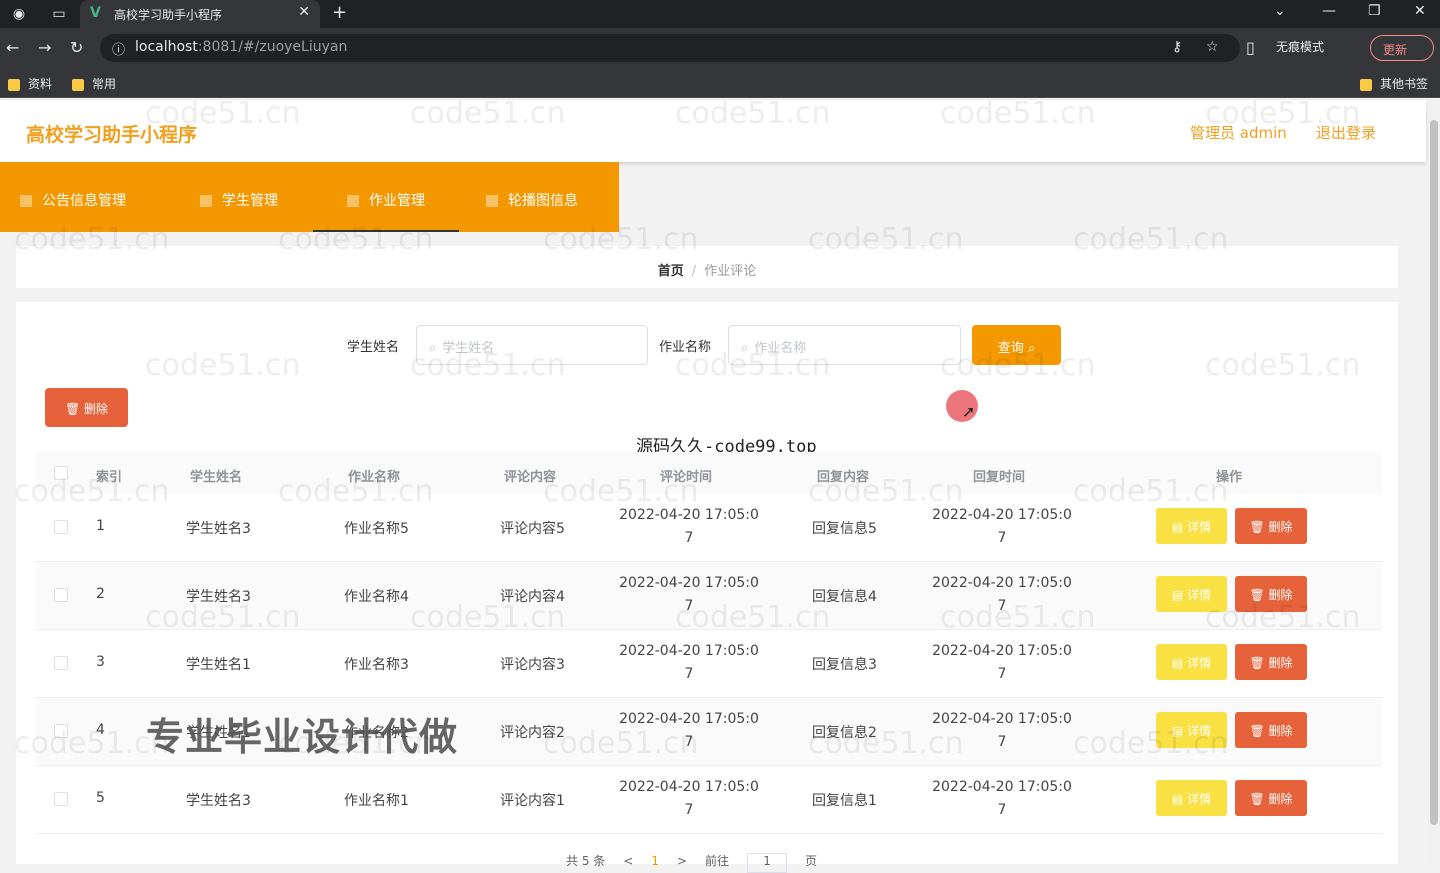  Describe the element at coordinates (94, 83) in the screenshot. I see `bookmark-folder-2: 常用` at that location.